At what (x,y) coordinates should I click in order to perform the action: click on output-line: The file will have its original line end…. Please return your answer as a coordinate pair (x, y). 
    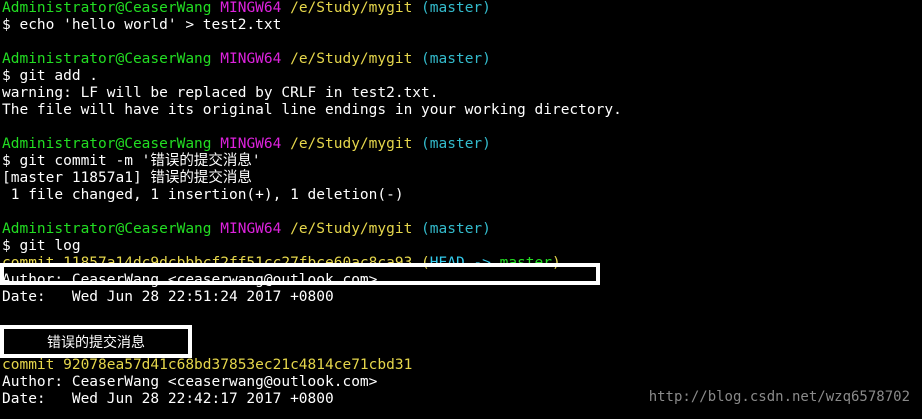
    Looking at the image, I should click on (312, 110).